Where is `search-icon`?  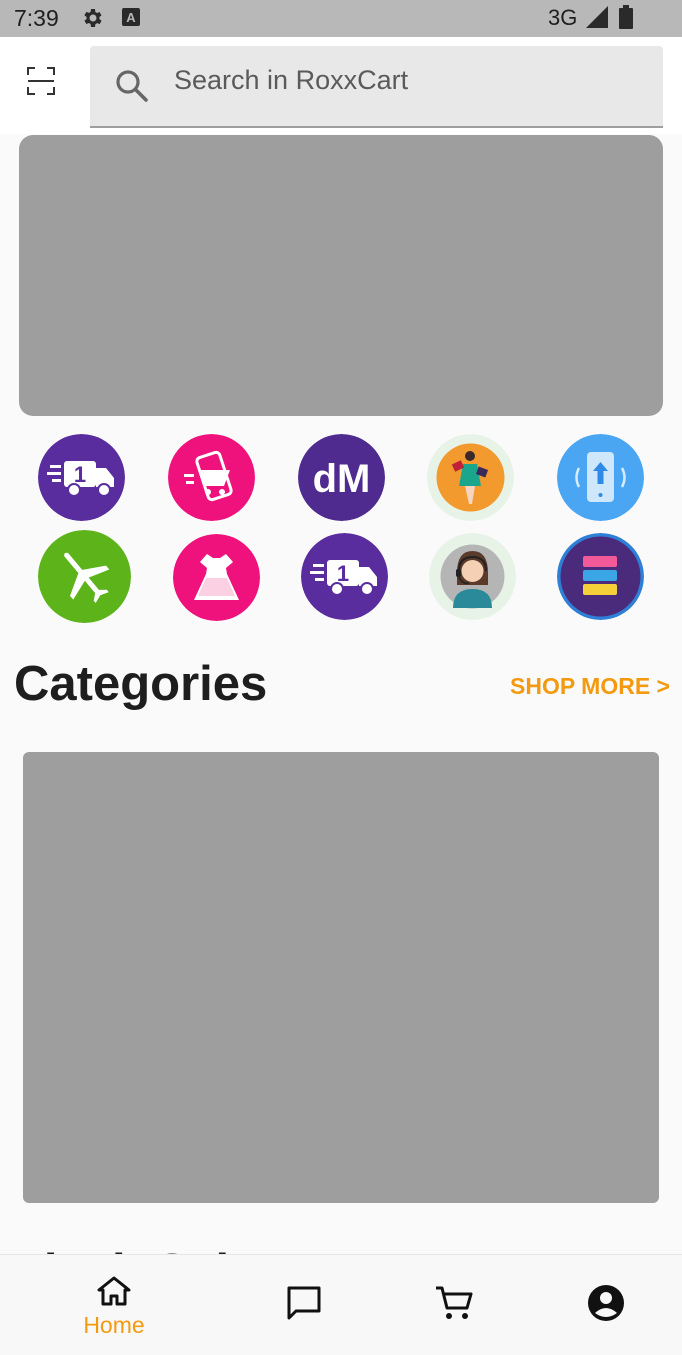
search-icon is located at coordinates (132, 86).